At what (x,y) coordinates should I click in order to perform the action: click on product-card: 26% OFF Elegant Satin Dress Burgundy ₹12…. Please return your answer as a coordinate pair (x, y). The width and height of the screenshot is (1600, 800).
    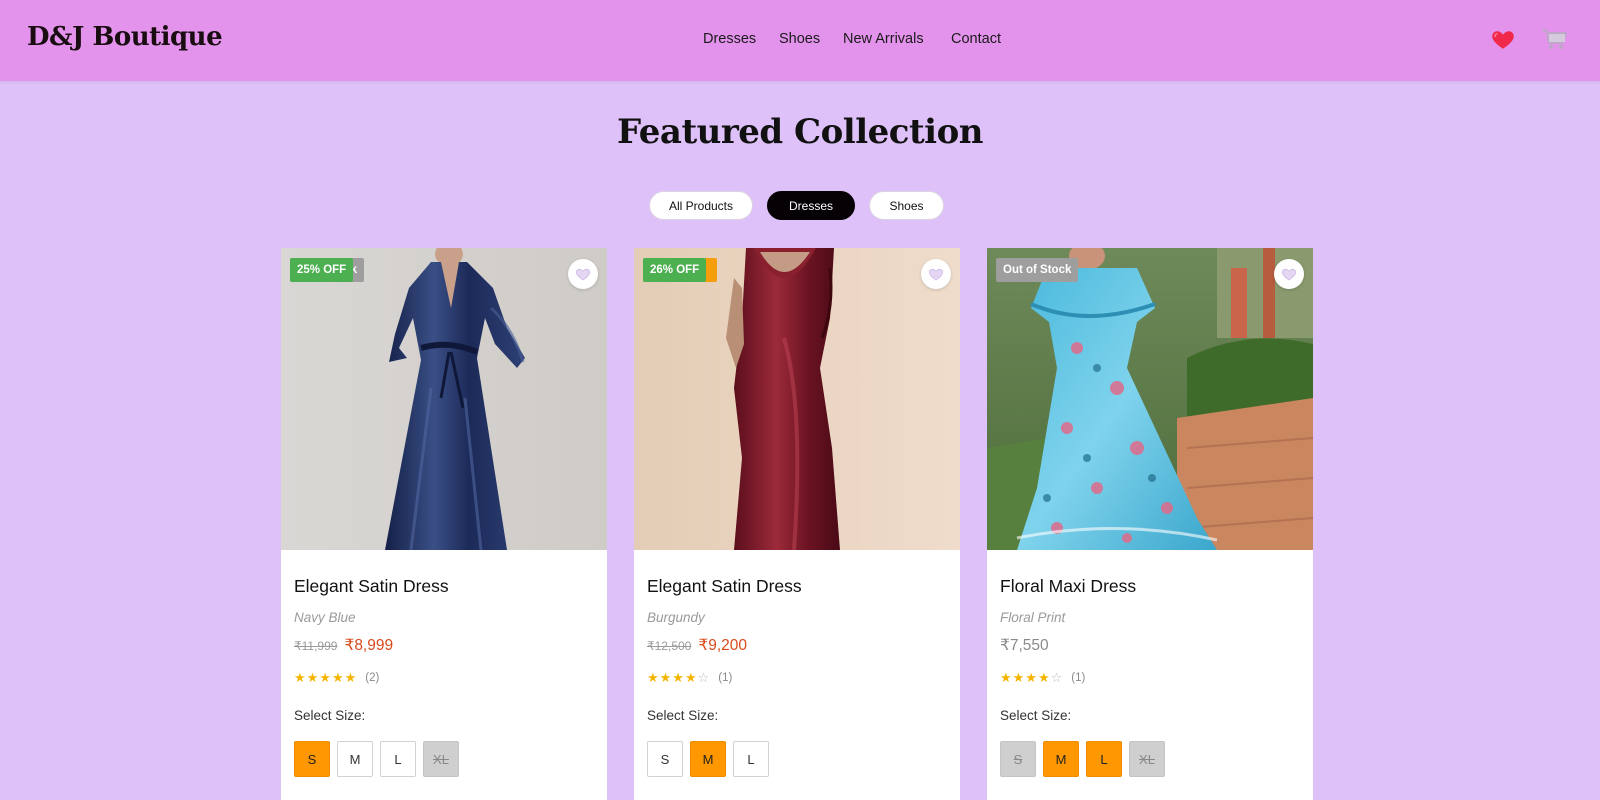
    Looking at the image, I should click on (797, 524).